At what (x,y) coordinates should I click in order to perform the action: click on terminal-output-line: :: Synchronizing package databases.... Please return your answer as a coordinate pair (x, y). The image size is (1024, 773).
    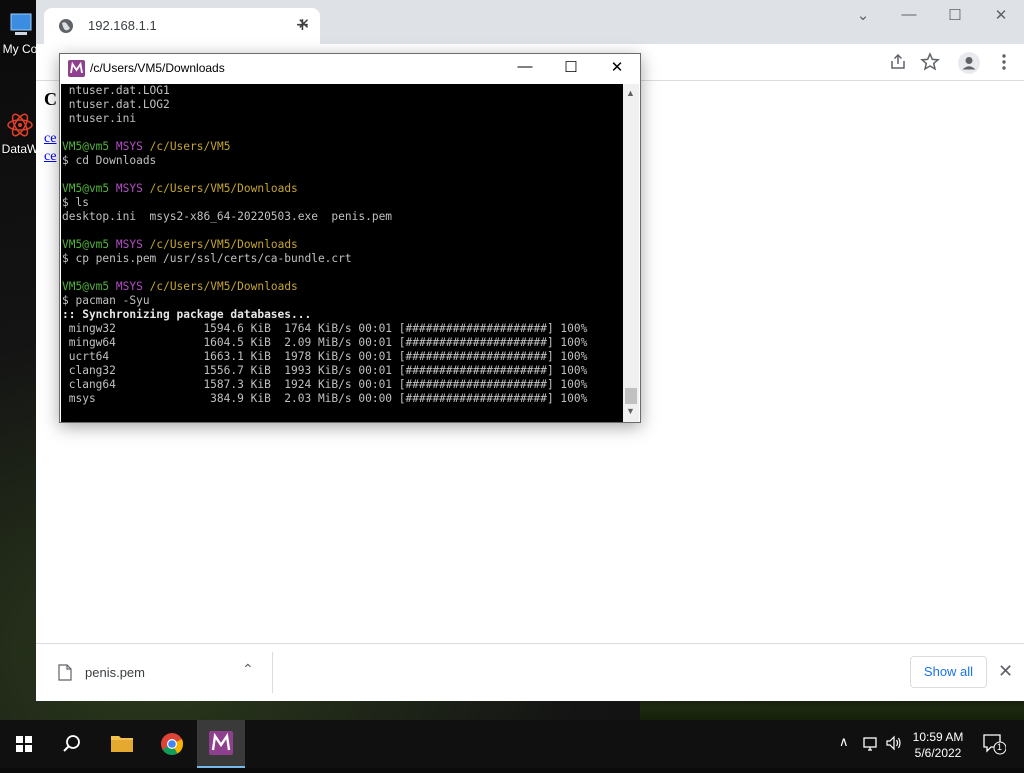
    Looking at the image, I should click on (324, 315).